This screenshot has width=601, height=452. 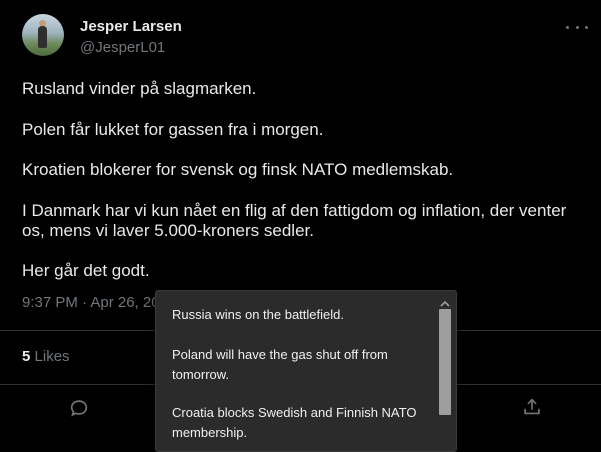 I want to click on more-horizontal-icon, so click(x=577, y=27).